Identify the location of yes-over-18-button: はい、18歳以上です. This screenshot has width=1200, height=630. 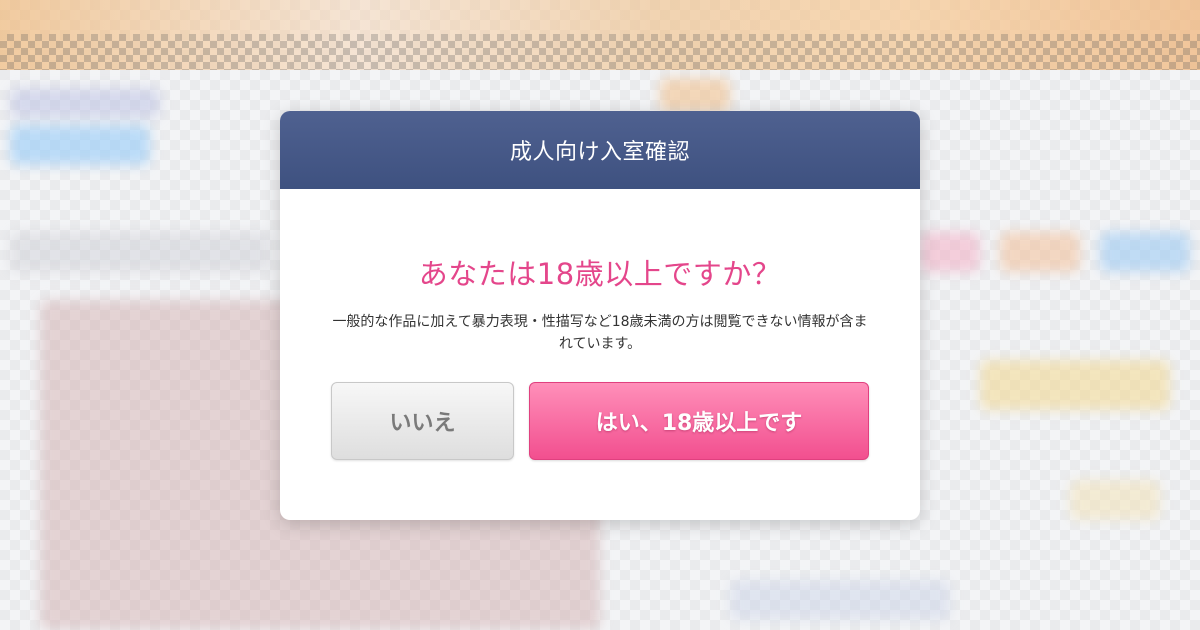
(699, 421).